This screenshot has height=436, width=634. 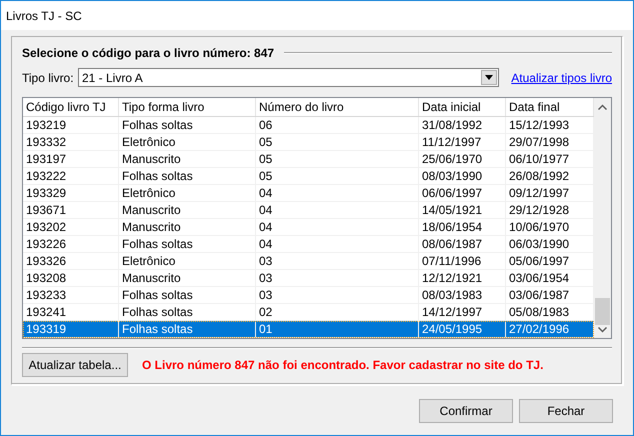 What do you see at coordinates (187, 107) in the screenshot?
I see `column-header: Tipo forma livro` at bounding box center [187, 107].